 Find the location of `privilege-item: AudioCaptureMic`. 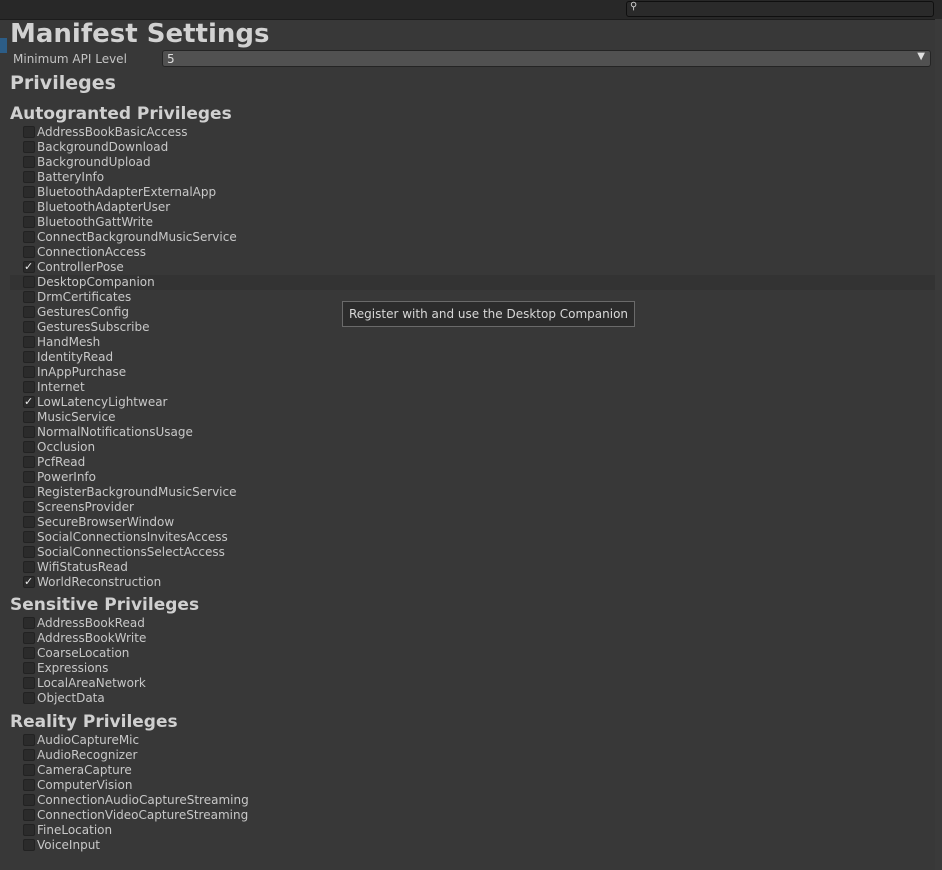

privilege-item: AudioCaptureMic is located at coordinates (472, 740).